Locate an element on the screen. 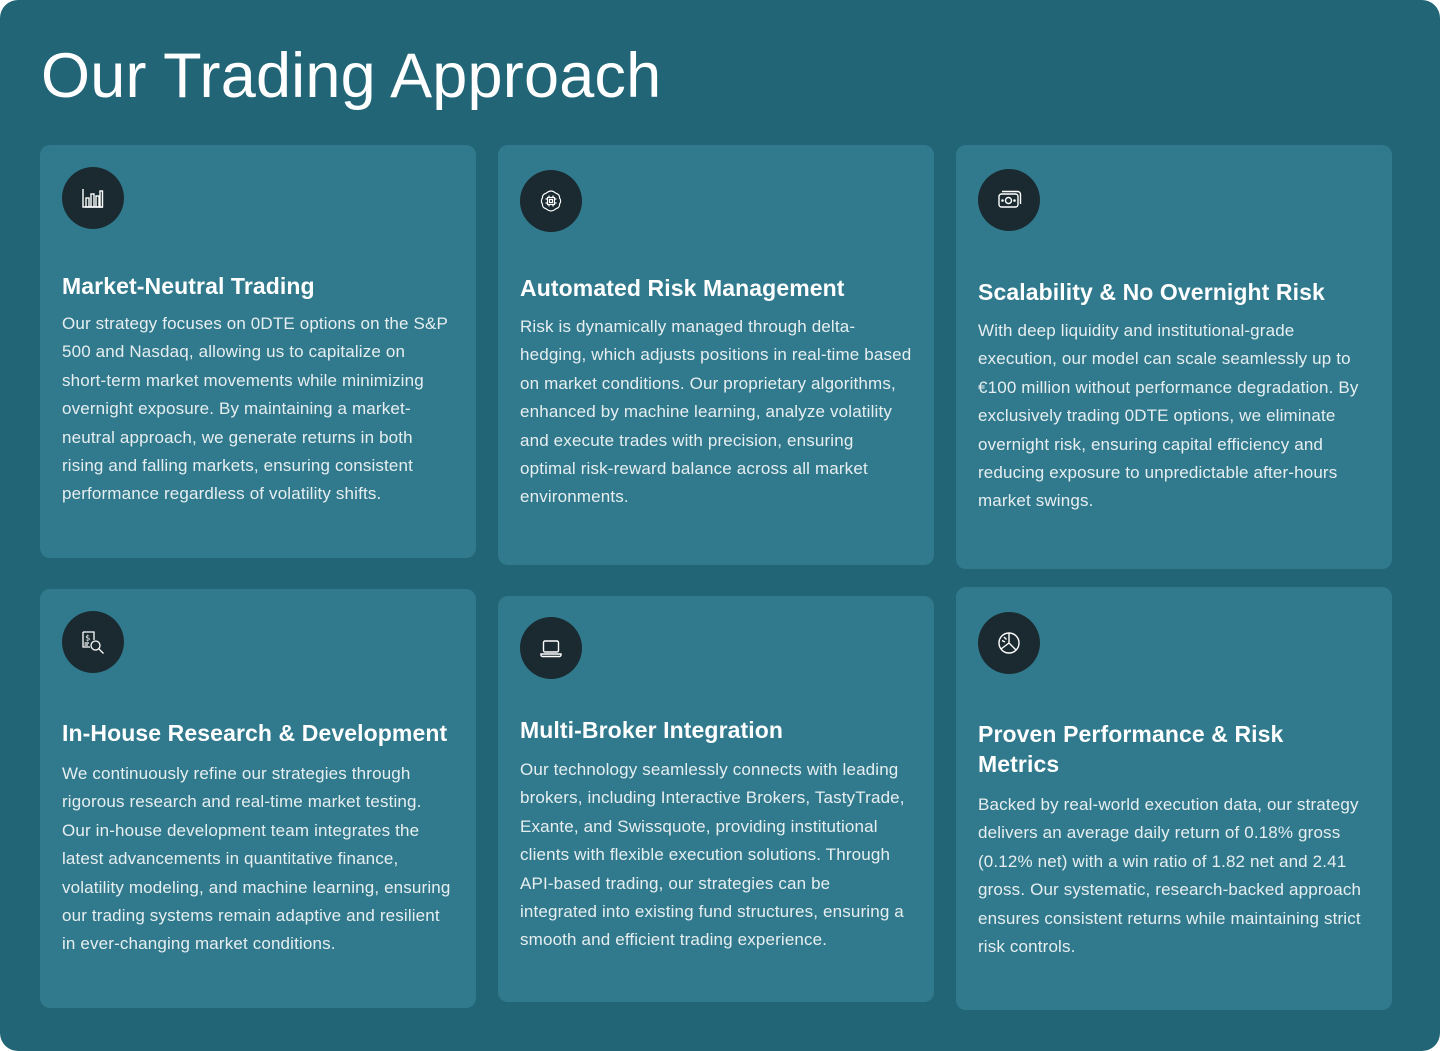 This screenshot has height=1051, width=1440. card-title: Proven Performance & Risk Metrics is located at coordinates (1131, 749).